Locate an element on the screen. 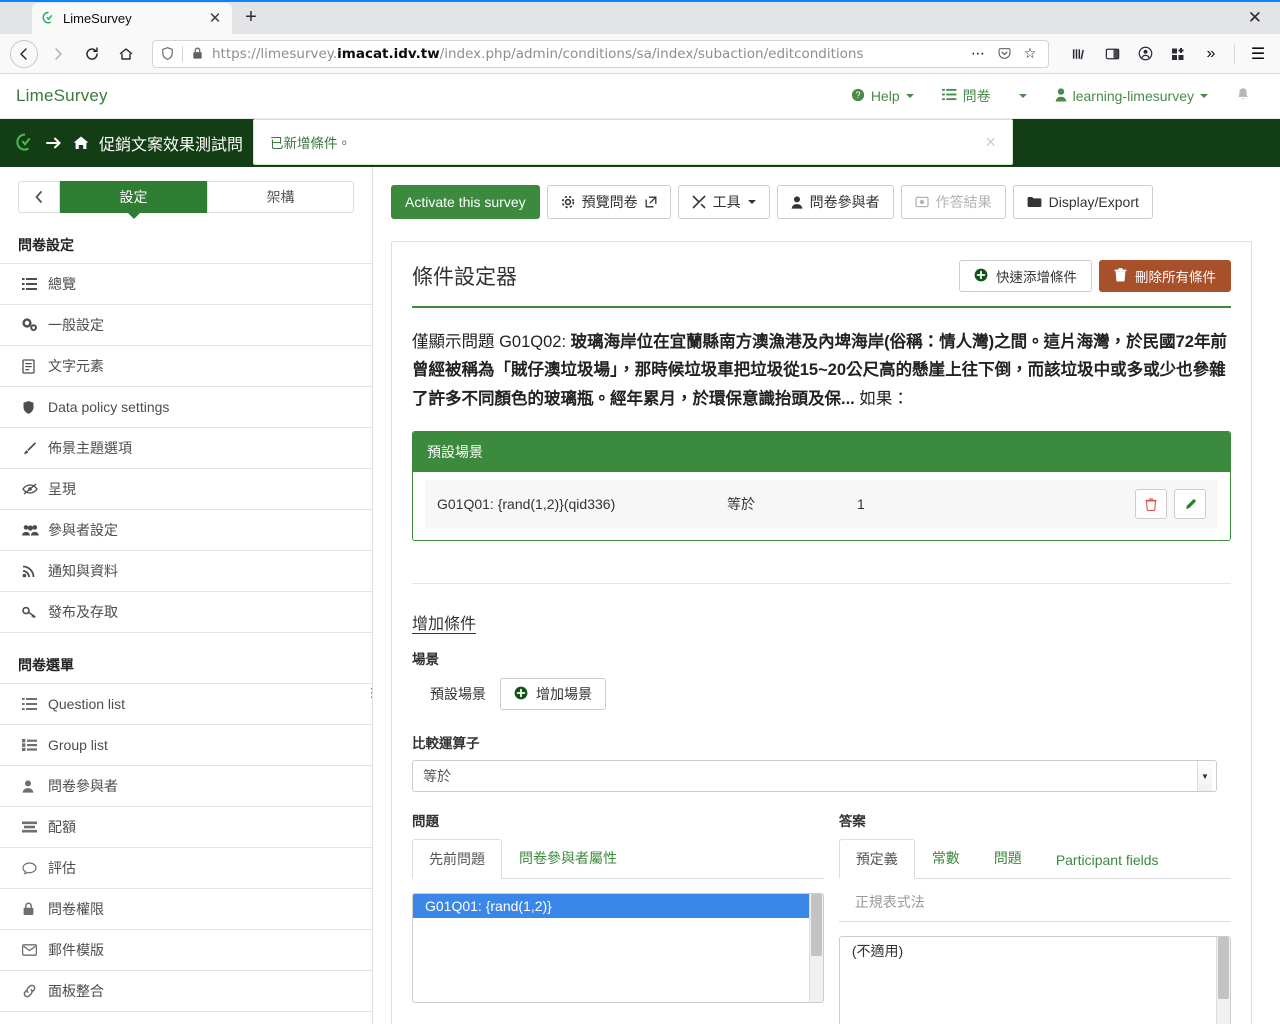 The image size is (1280, 1024). library-icon is located at coordinates (1079, 54).